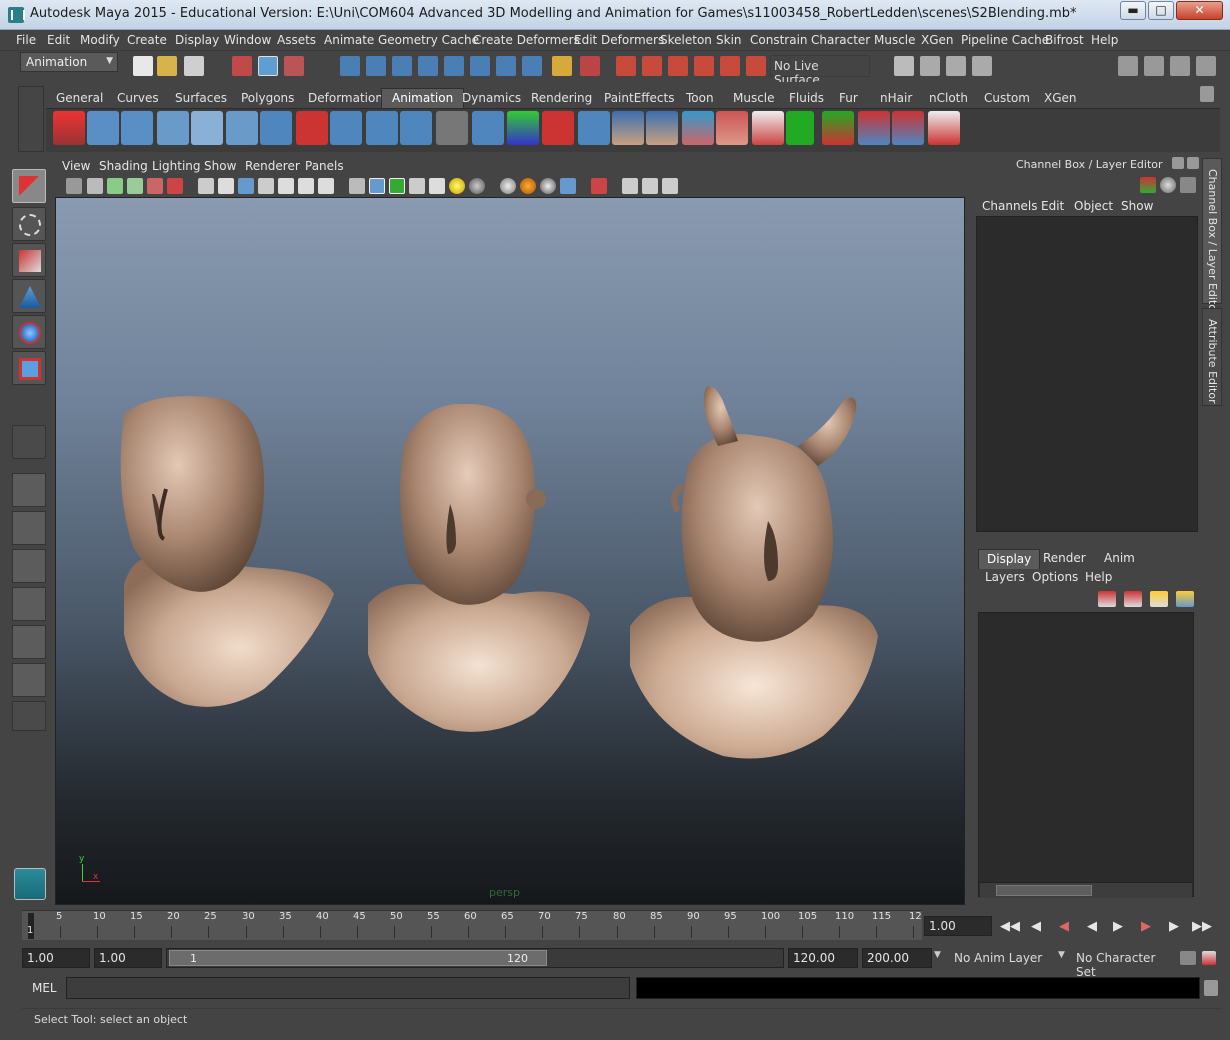 Image resolution: width=1230 pixels, height=1040 pixels. What do you see at coordinates (176, 166) in the screenshot?
I see `panel-menu-lighting: Lighting` at bounding box center [176, 166].